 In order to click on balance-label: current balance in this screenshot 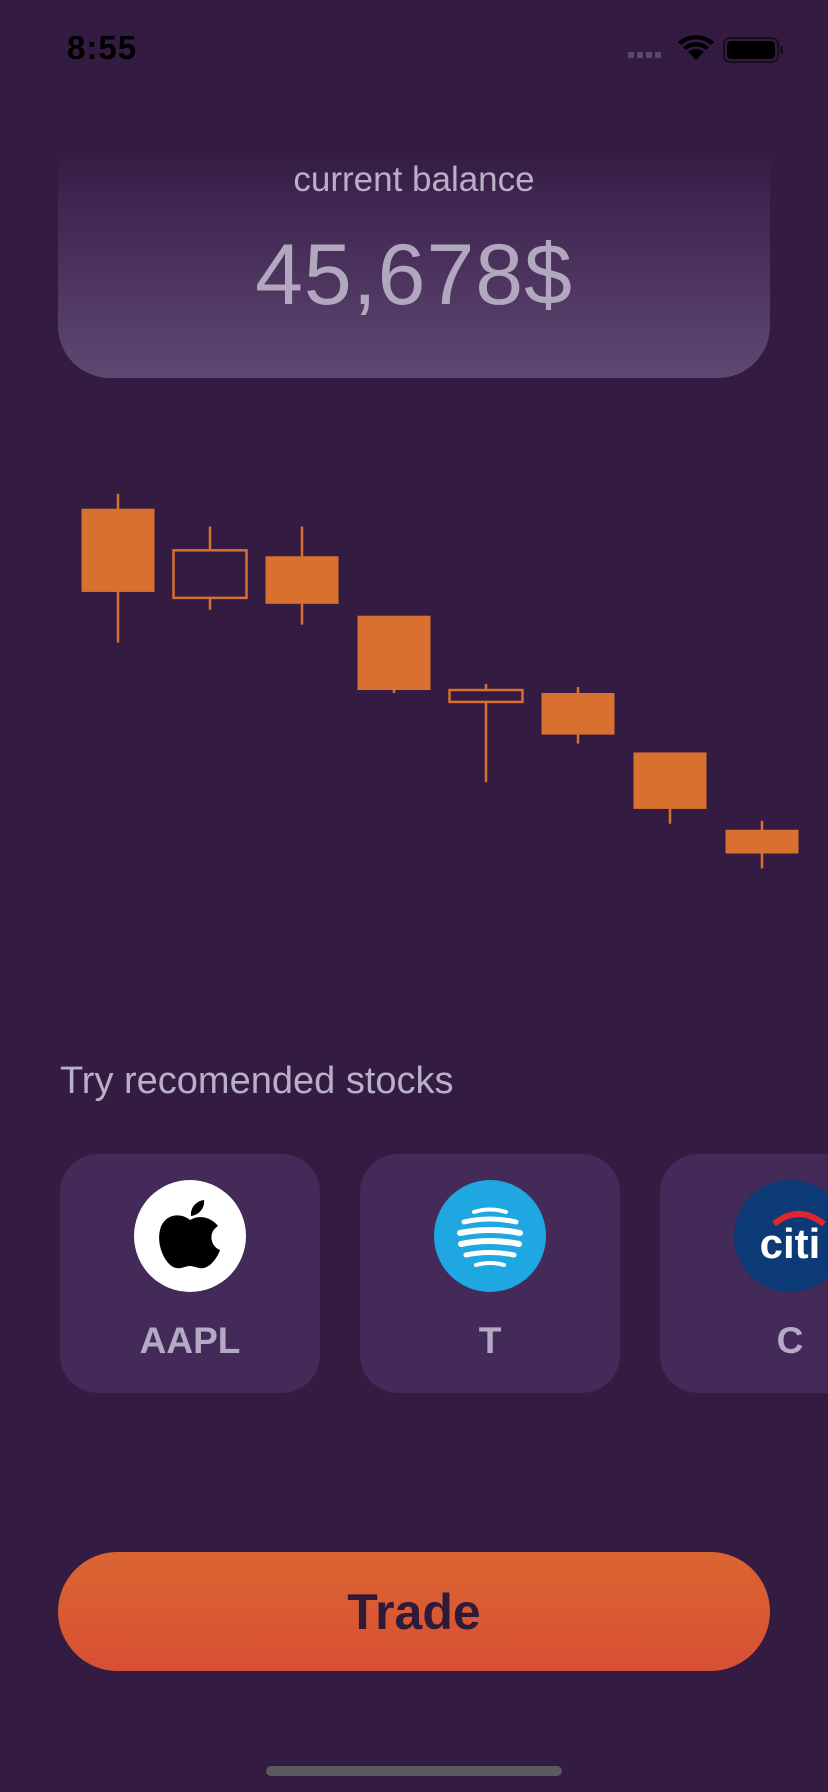, I will do `click(414, 179)`.